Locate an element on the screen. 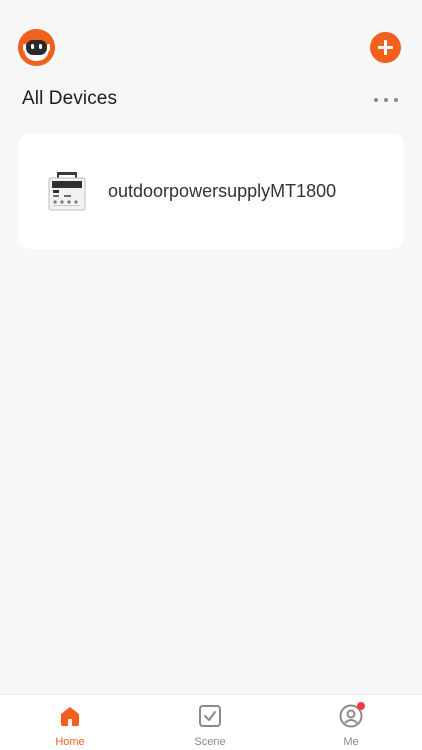 This screenshot has height=750, width=422. tab-scene: Scene is located at coordinates (210, 722).